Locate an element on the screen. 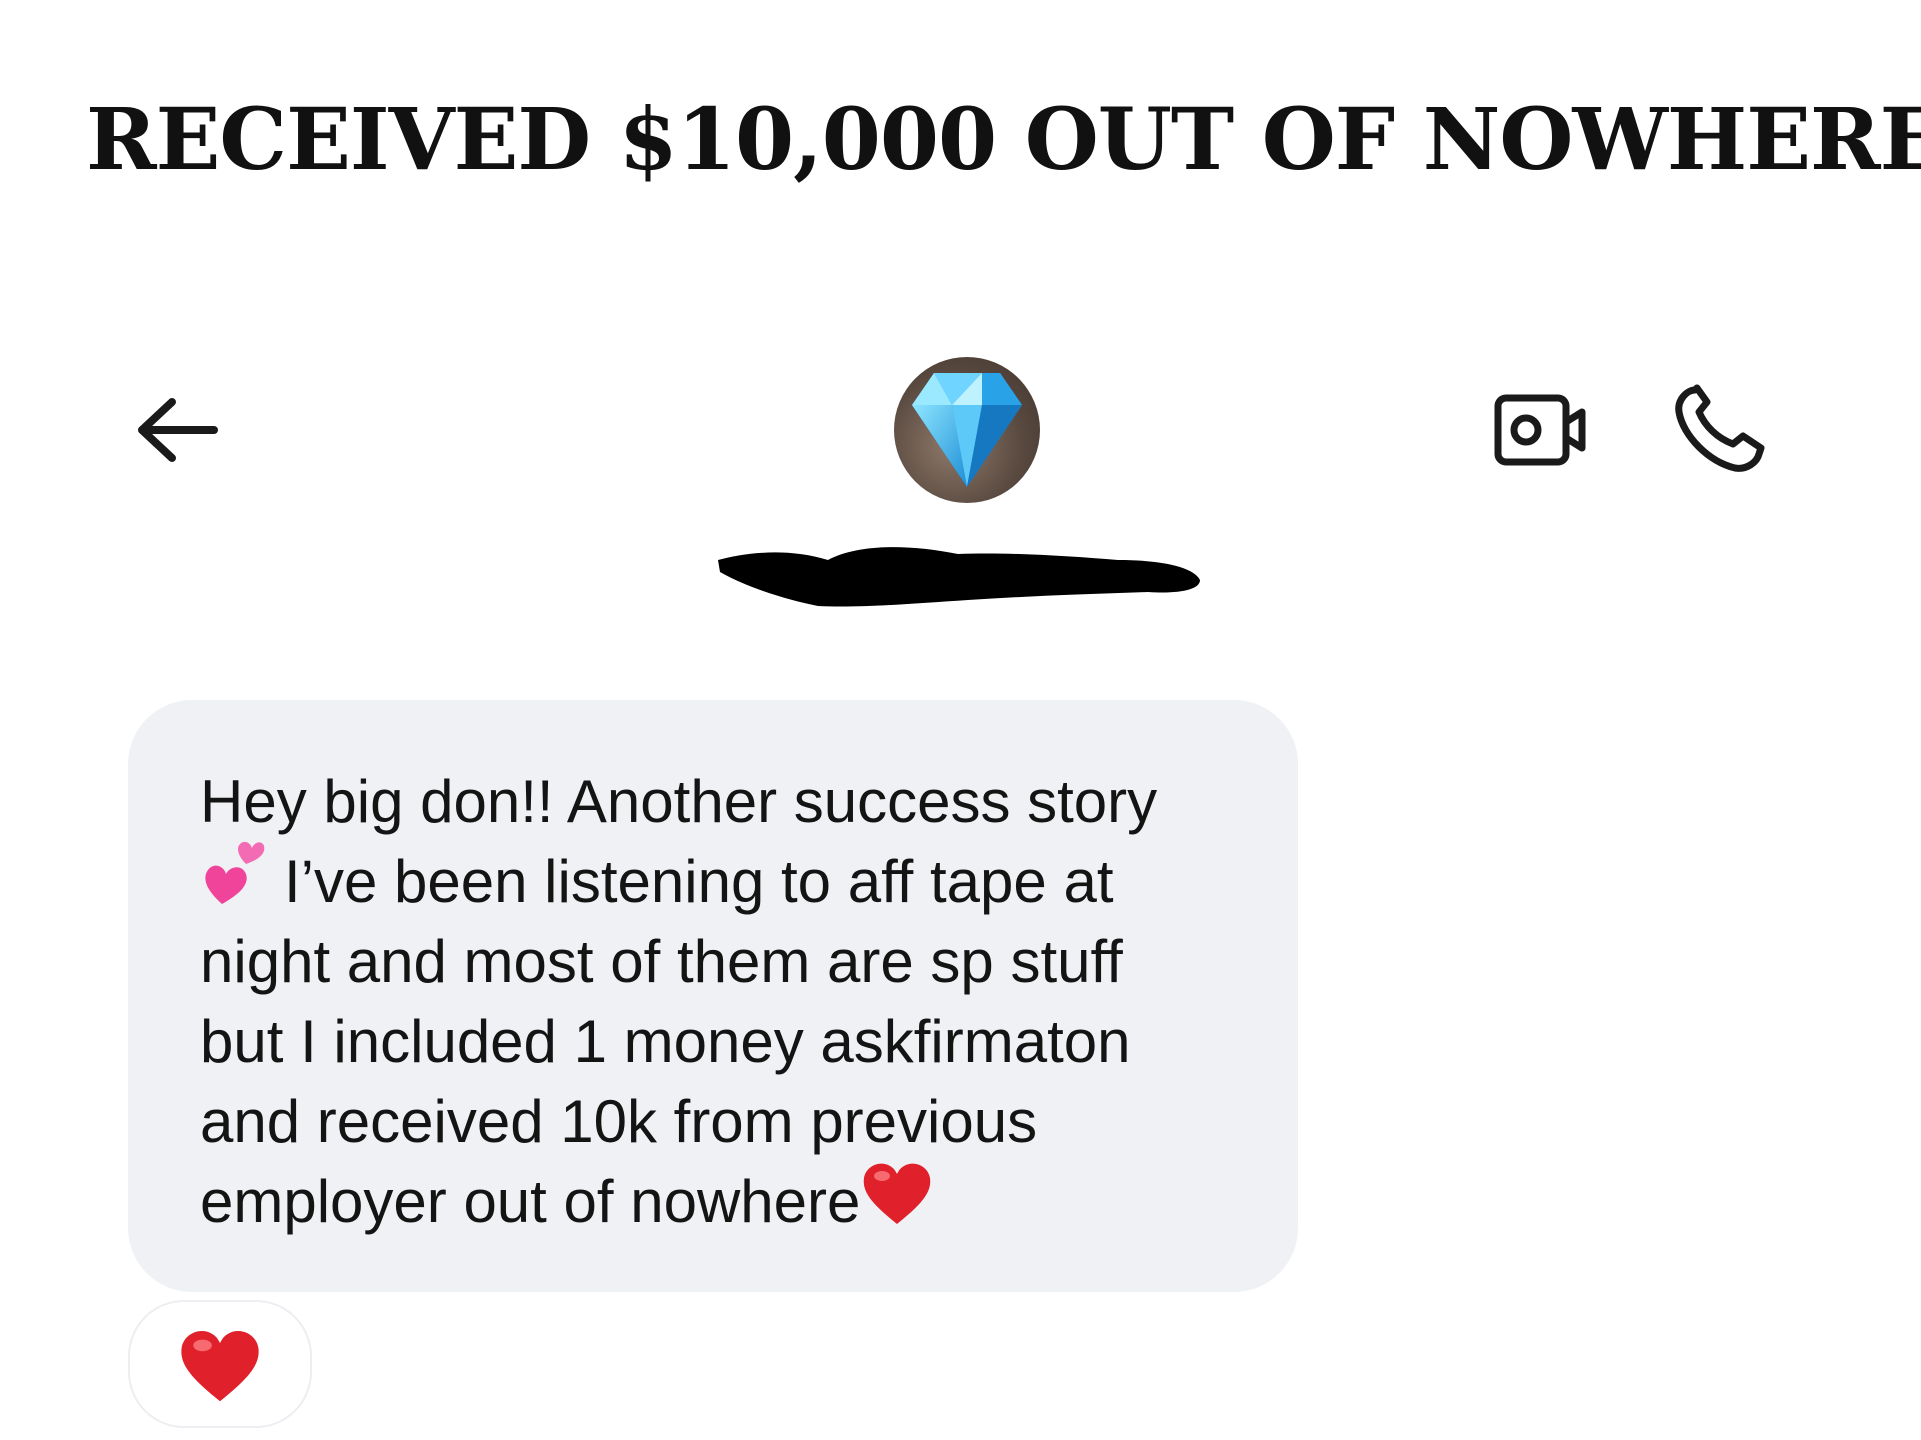 The width and height of the screenshot is (1921, 1440). avatar is located at coordinates (967, 430).